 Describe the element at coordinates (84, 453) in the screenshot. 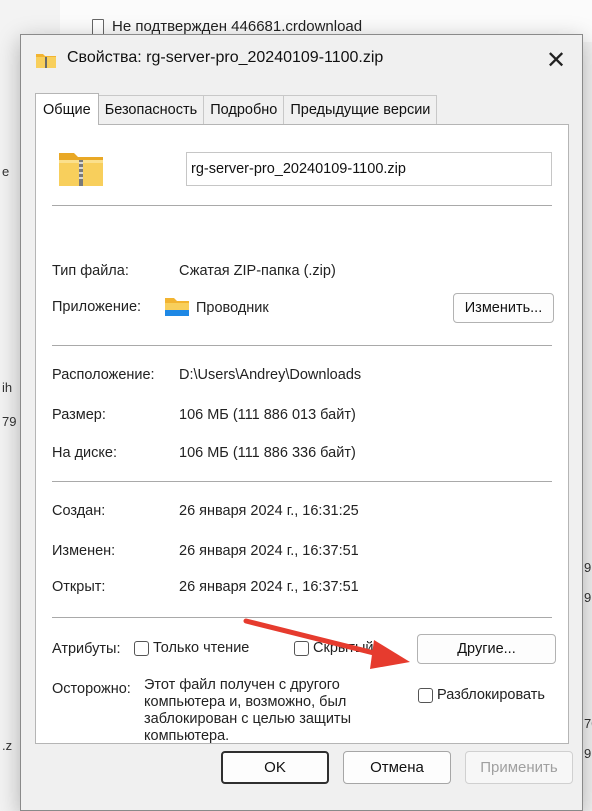

I see `size-on-disk-label: На диске:` at that location.